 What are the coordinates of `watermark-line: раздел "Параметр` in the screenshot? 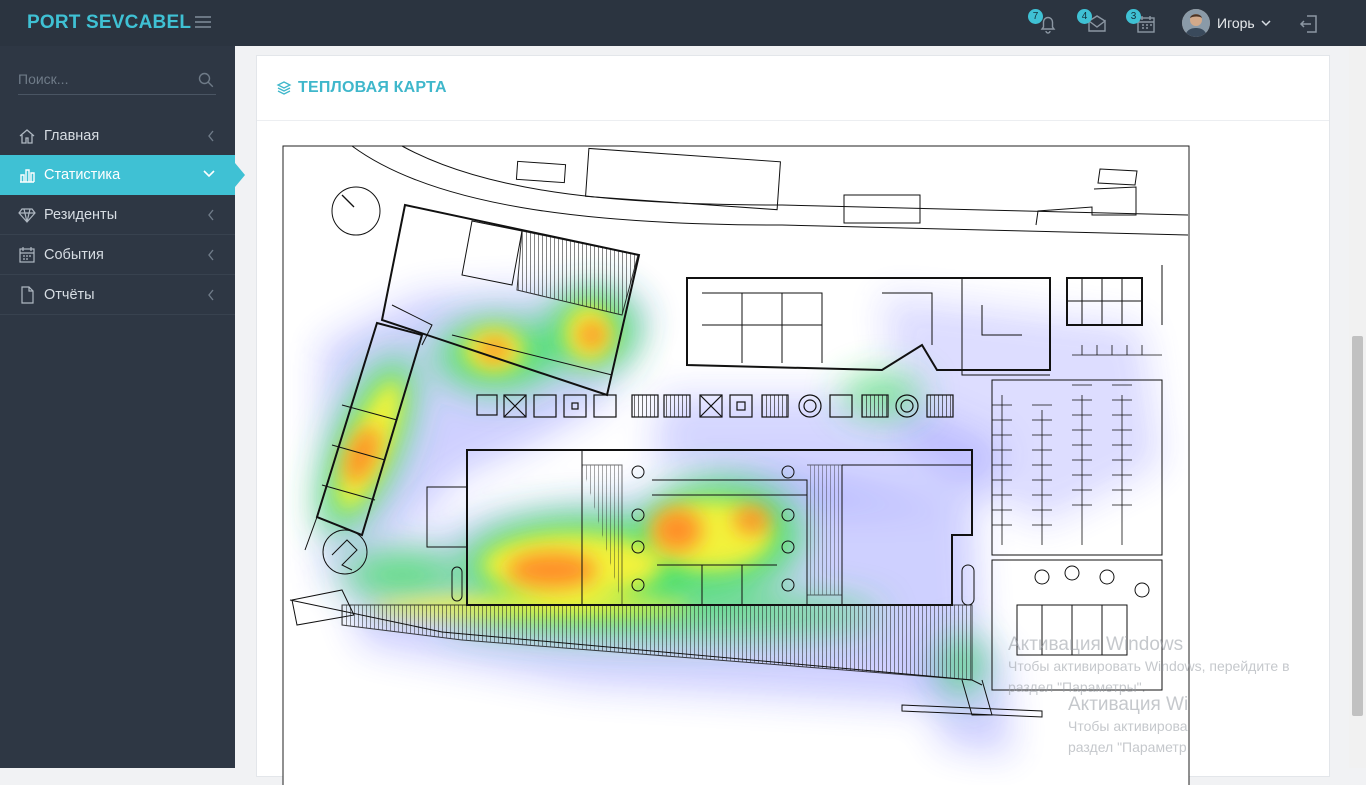 It's located at (1127, 747).